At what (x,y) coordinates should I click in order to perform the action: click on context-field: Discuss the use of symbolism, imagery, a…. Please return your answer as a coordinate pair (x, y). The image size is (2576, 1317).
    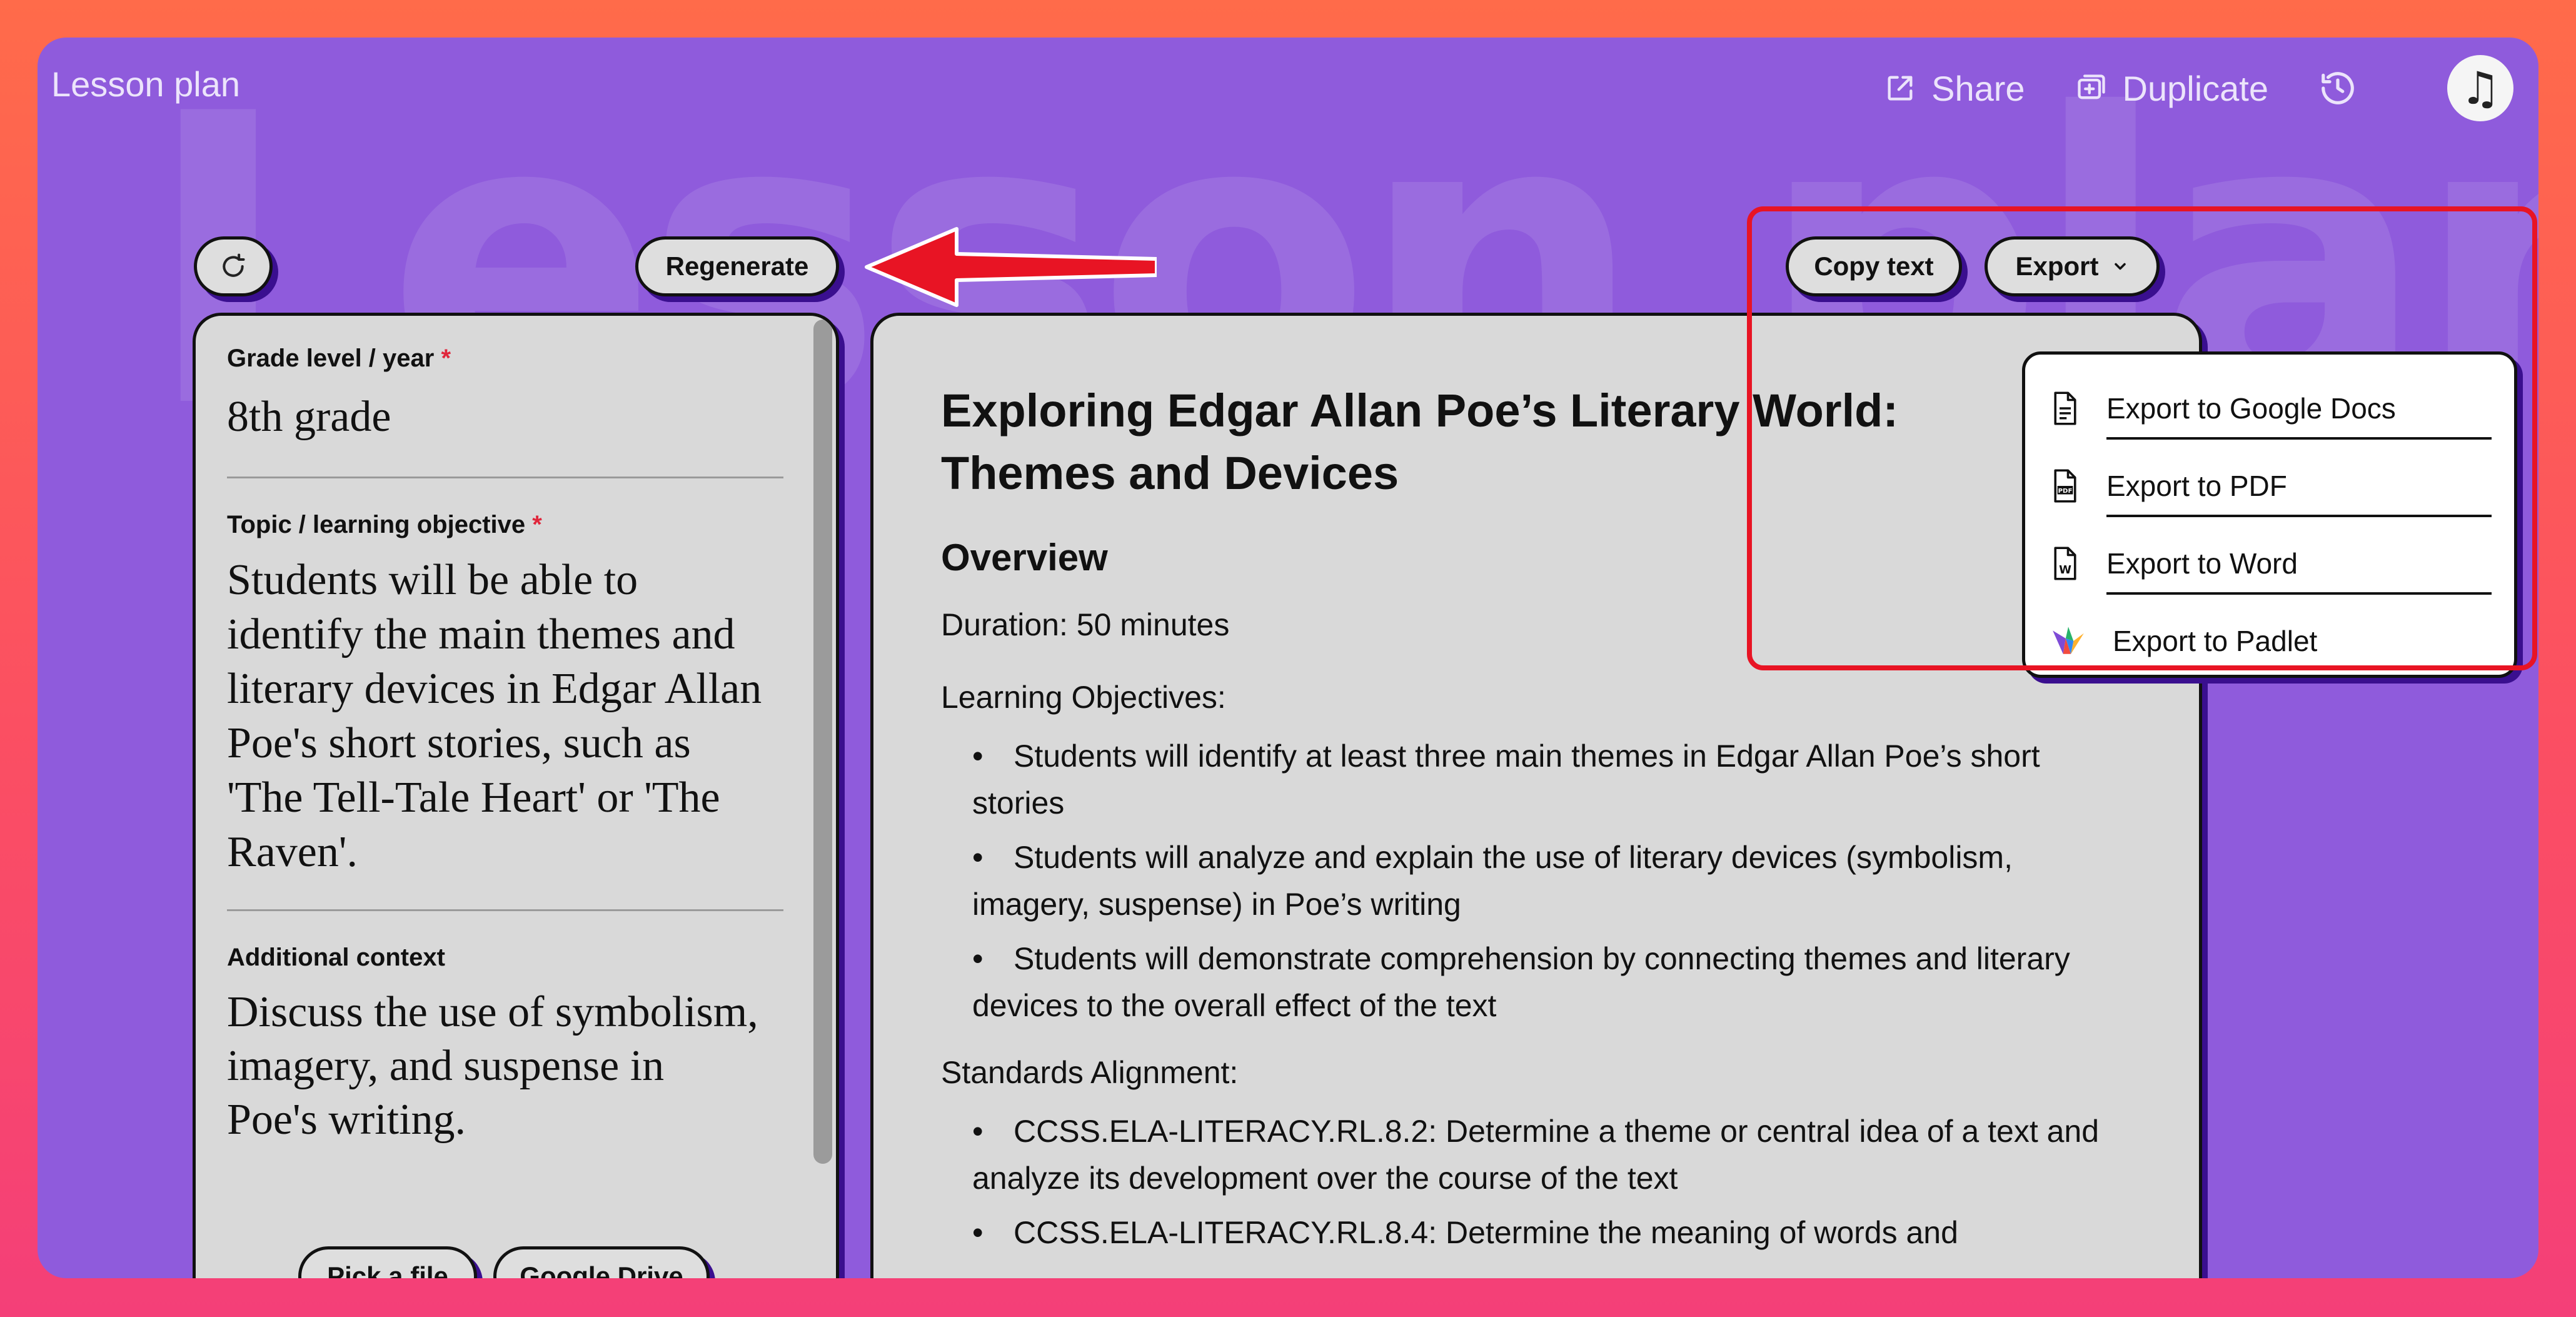
    Looking at the image, I should click on (496, 1066).